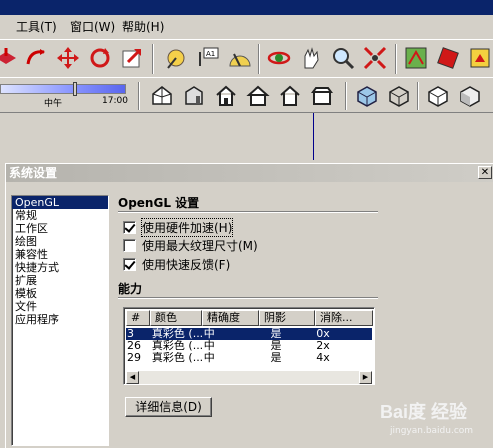 The height and width of the screenshot is (448, 493). I want to click on column-header: 阴影, so click(287, 318).